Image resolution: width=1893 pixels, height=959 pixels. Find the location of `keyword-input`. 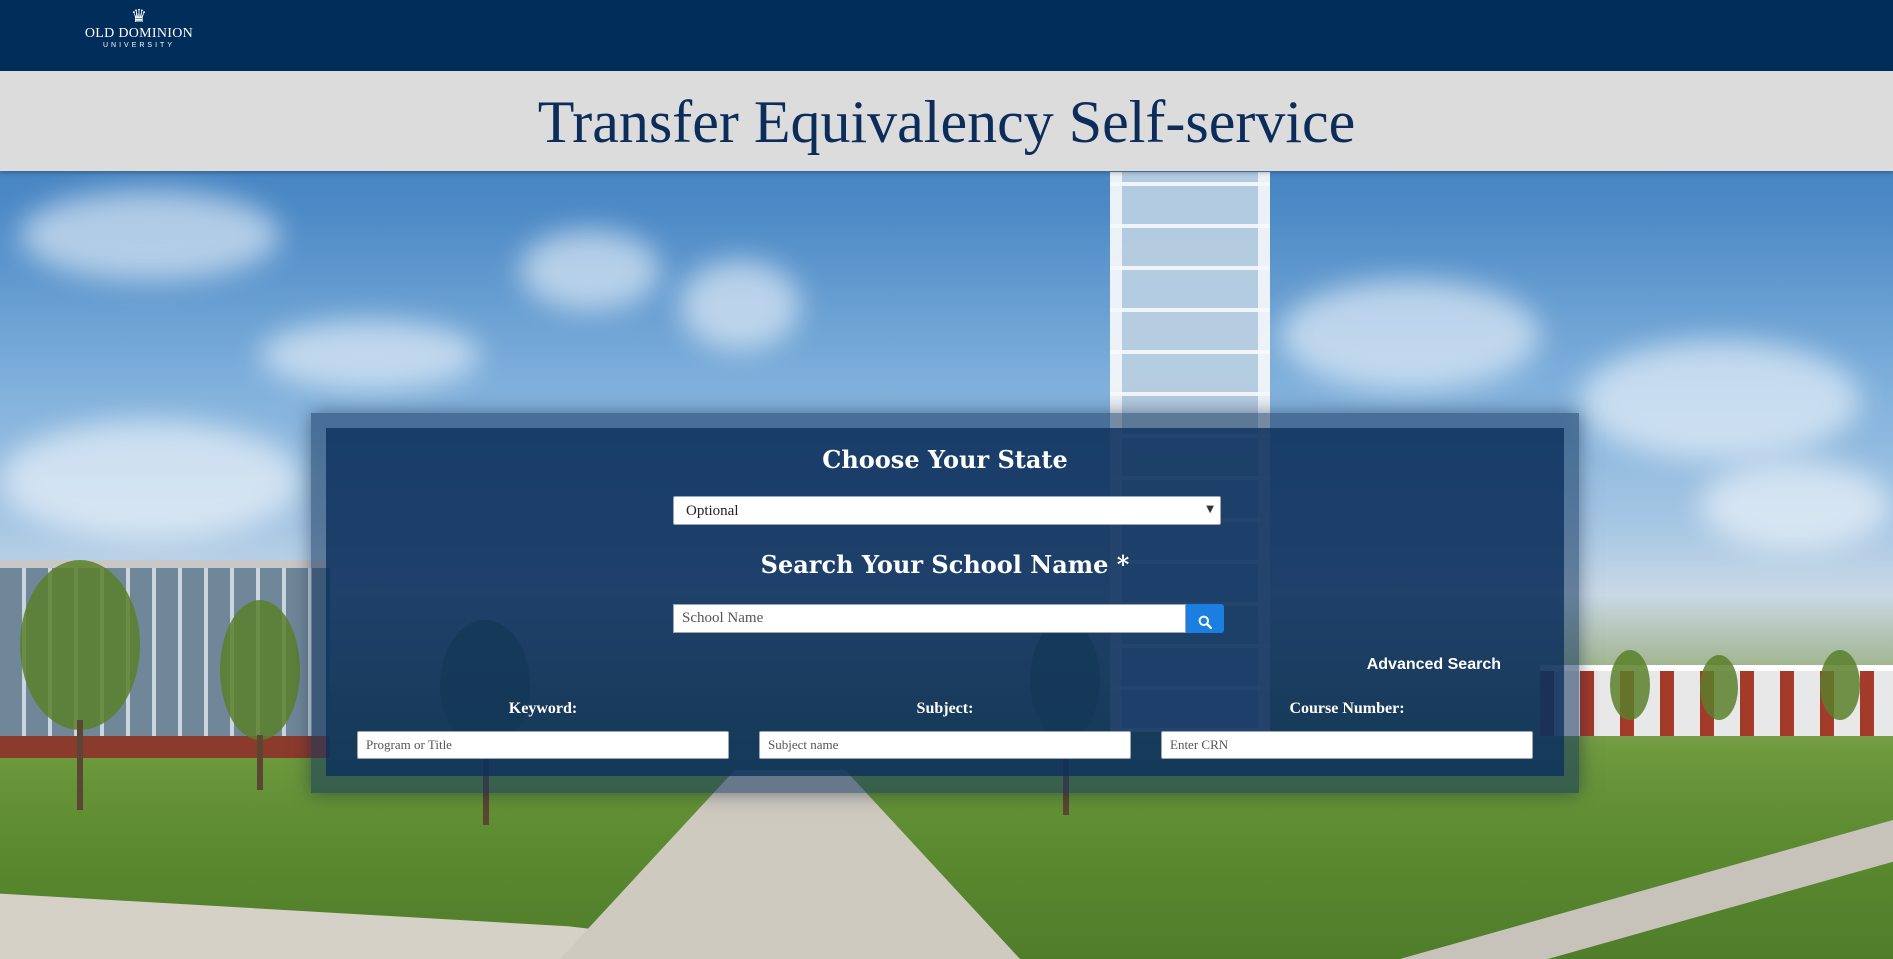

keyword-input is located at coordinates (543, 745).